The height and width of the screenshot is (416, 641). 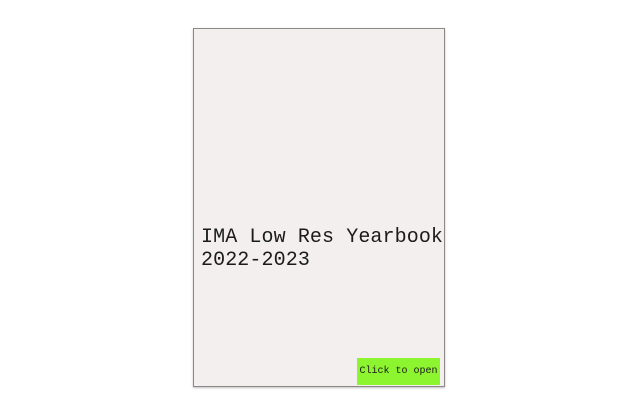 I want to click on cover-title-line: IMA Low Res Yearbook, so click(x=322, y=237).